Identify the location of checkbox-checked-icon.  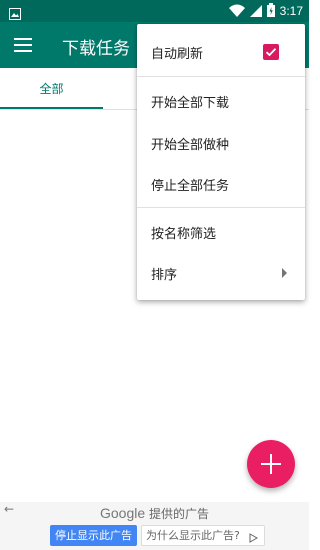
(271, 52).